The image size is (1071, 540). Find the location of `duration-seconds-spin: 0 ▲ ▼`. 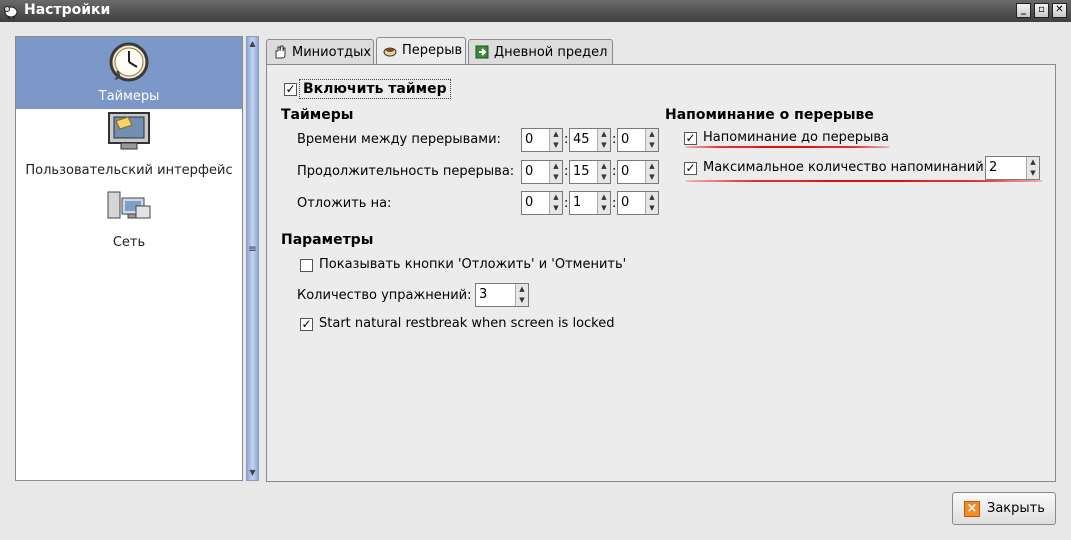

duration-seconds-spin: 0 ▲ ▼ is located at coordinates (638, 172).